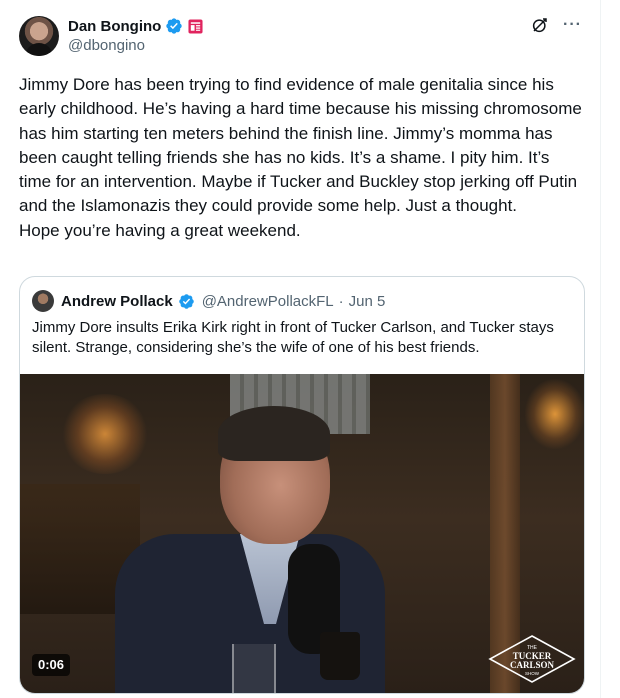 This screenshot has height=698, width=620. What do you see at coordinates (556, 25) in the screenshot?
I see `tweet-top-actions: ···` at bounding box center [556, 25].